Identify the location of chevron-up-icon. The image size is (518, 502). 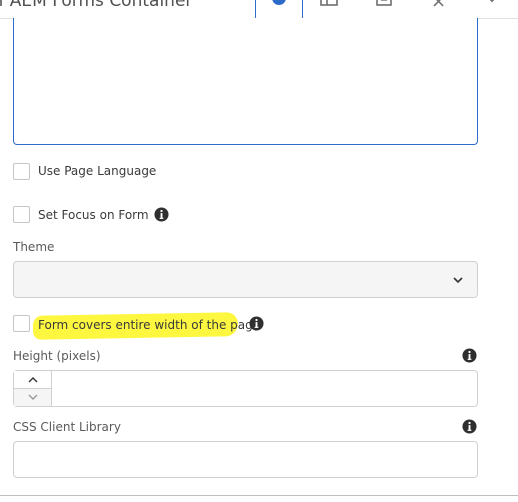
(32, 380).